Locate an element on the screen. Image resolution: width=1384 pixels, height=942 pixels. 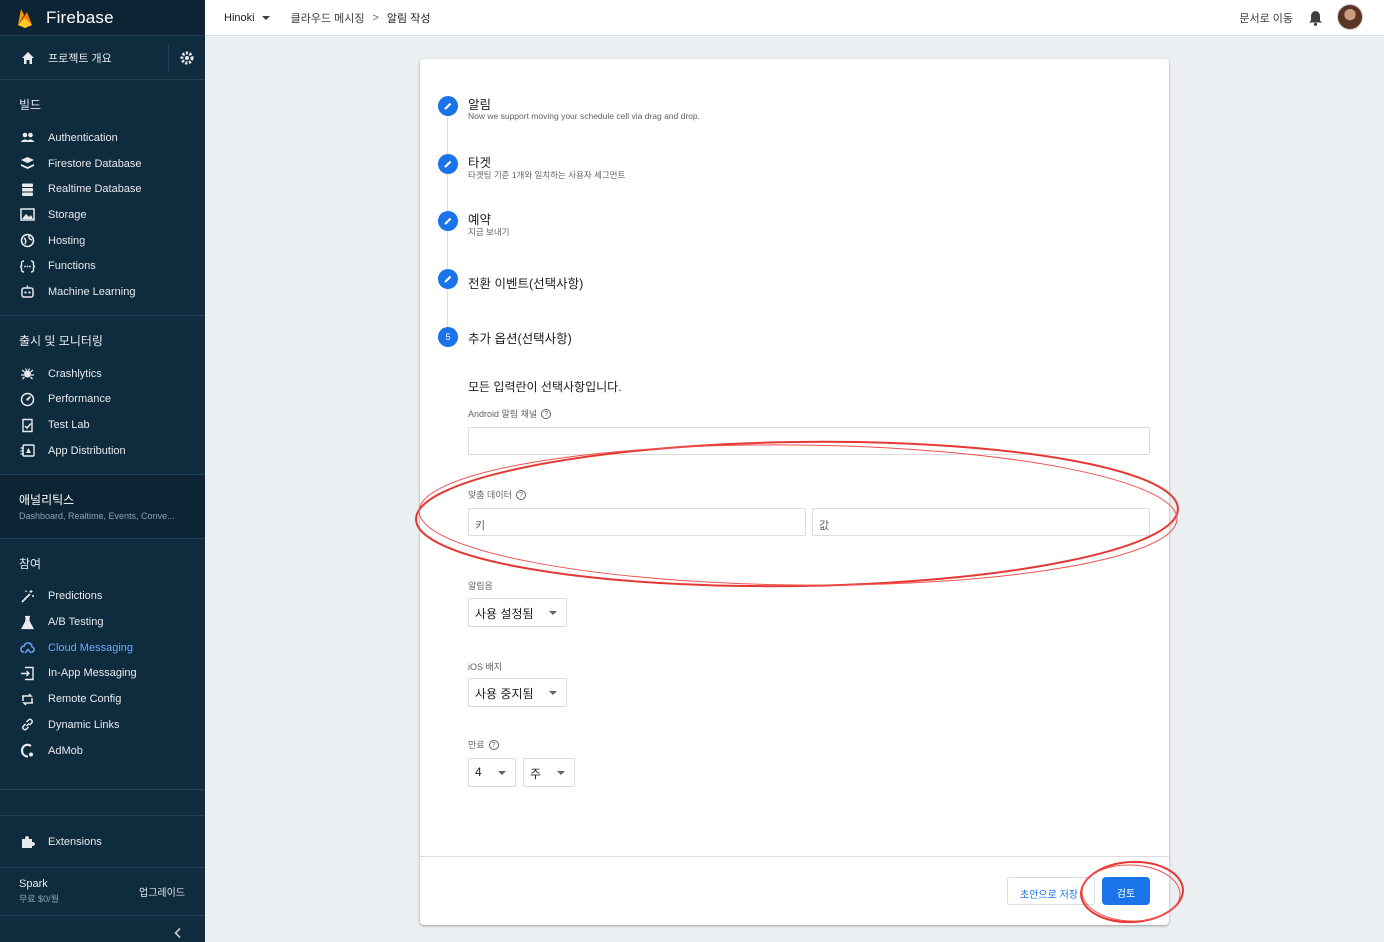
sidebar-item-label: Dynamic Links is located at coordinates (84, 724).